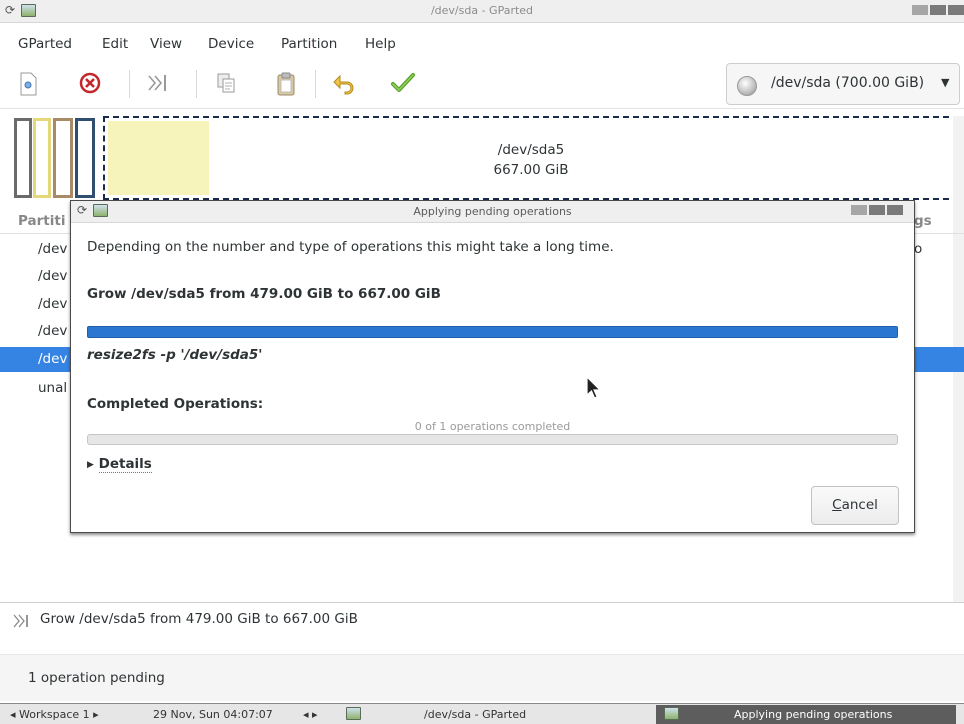 This screenshot has width=964, height=724. What do you see at coordinates (492, 439) in the screenshot?
I see `total-progress-bar` at bounding box center [492, 439].